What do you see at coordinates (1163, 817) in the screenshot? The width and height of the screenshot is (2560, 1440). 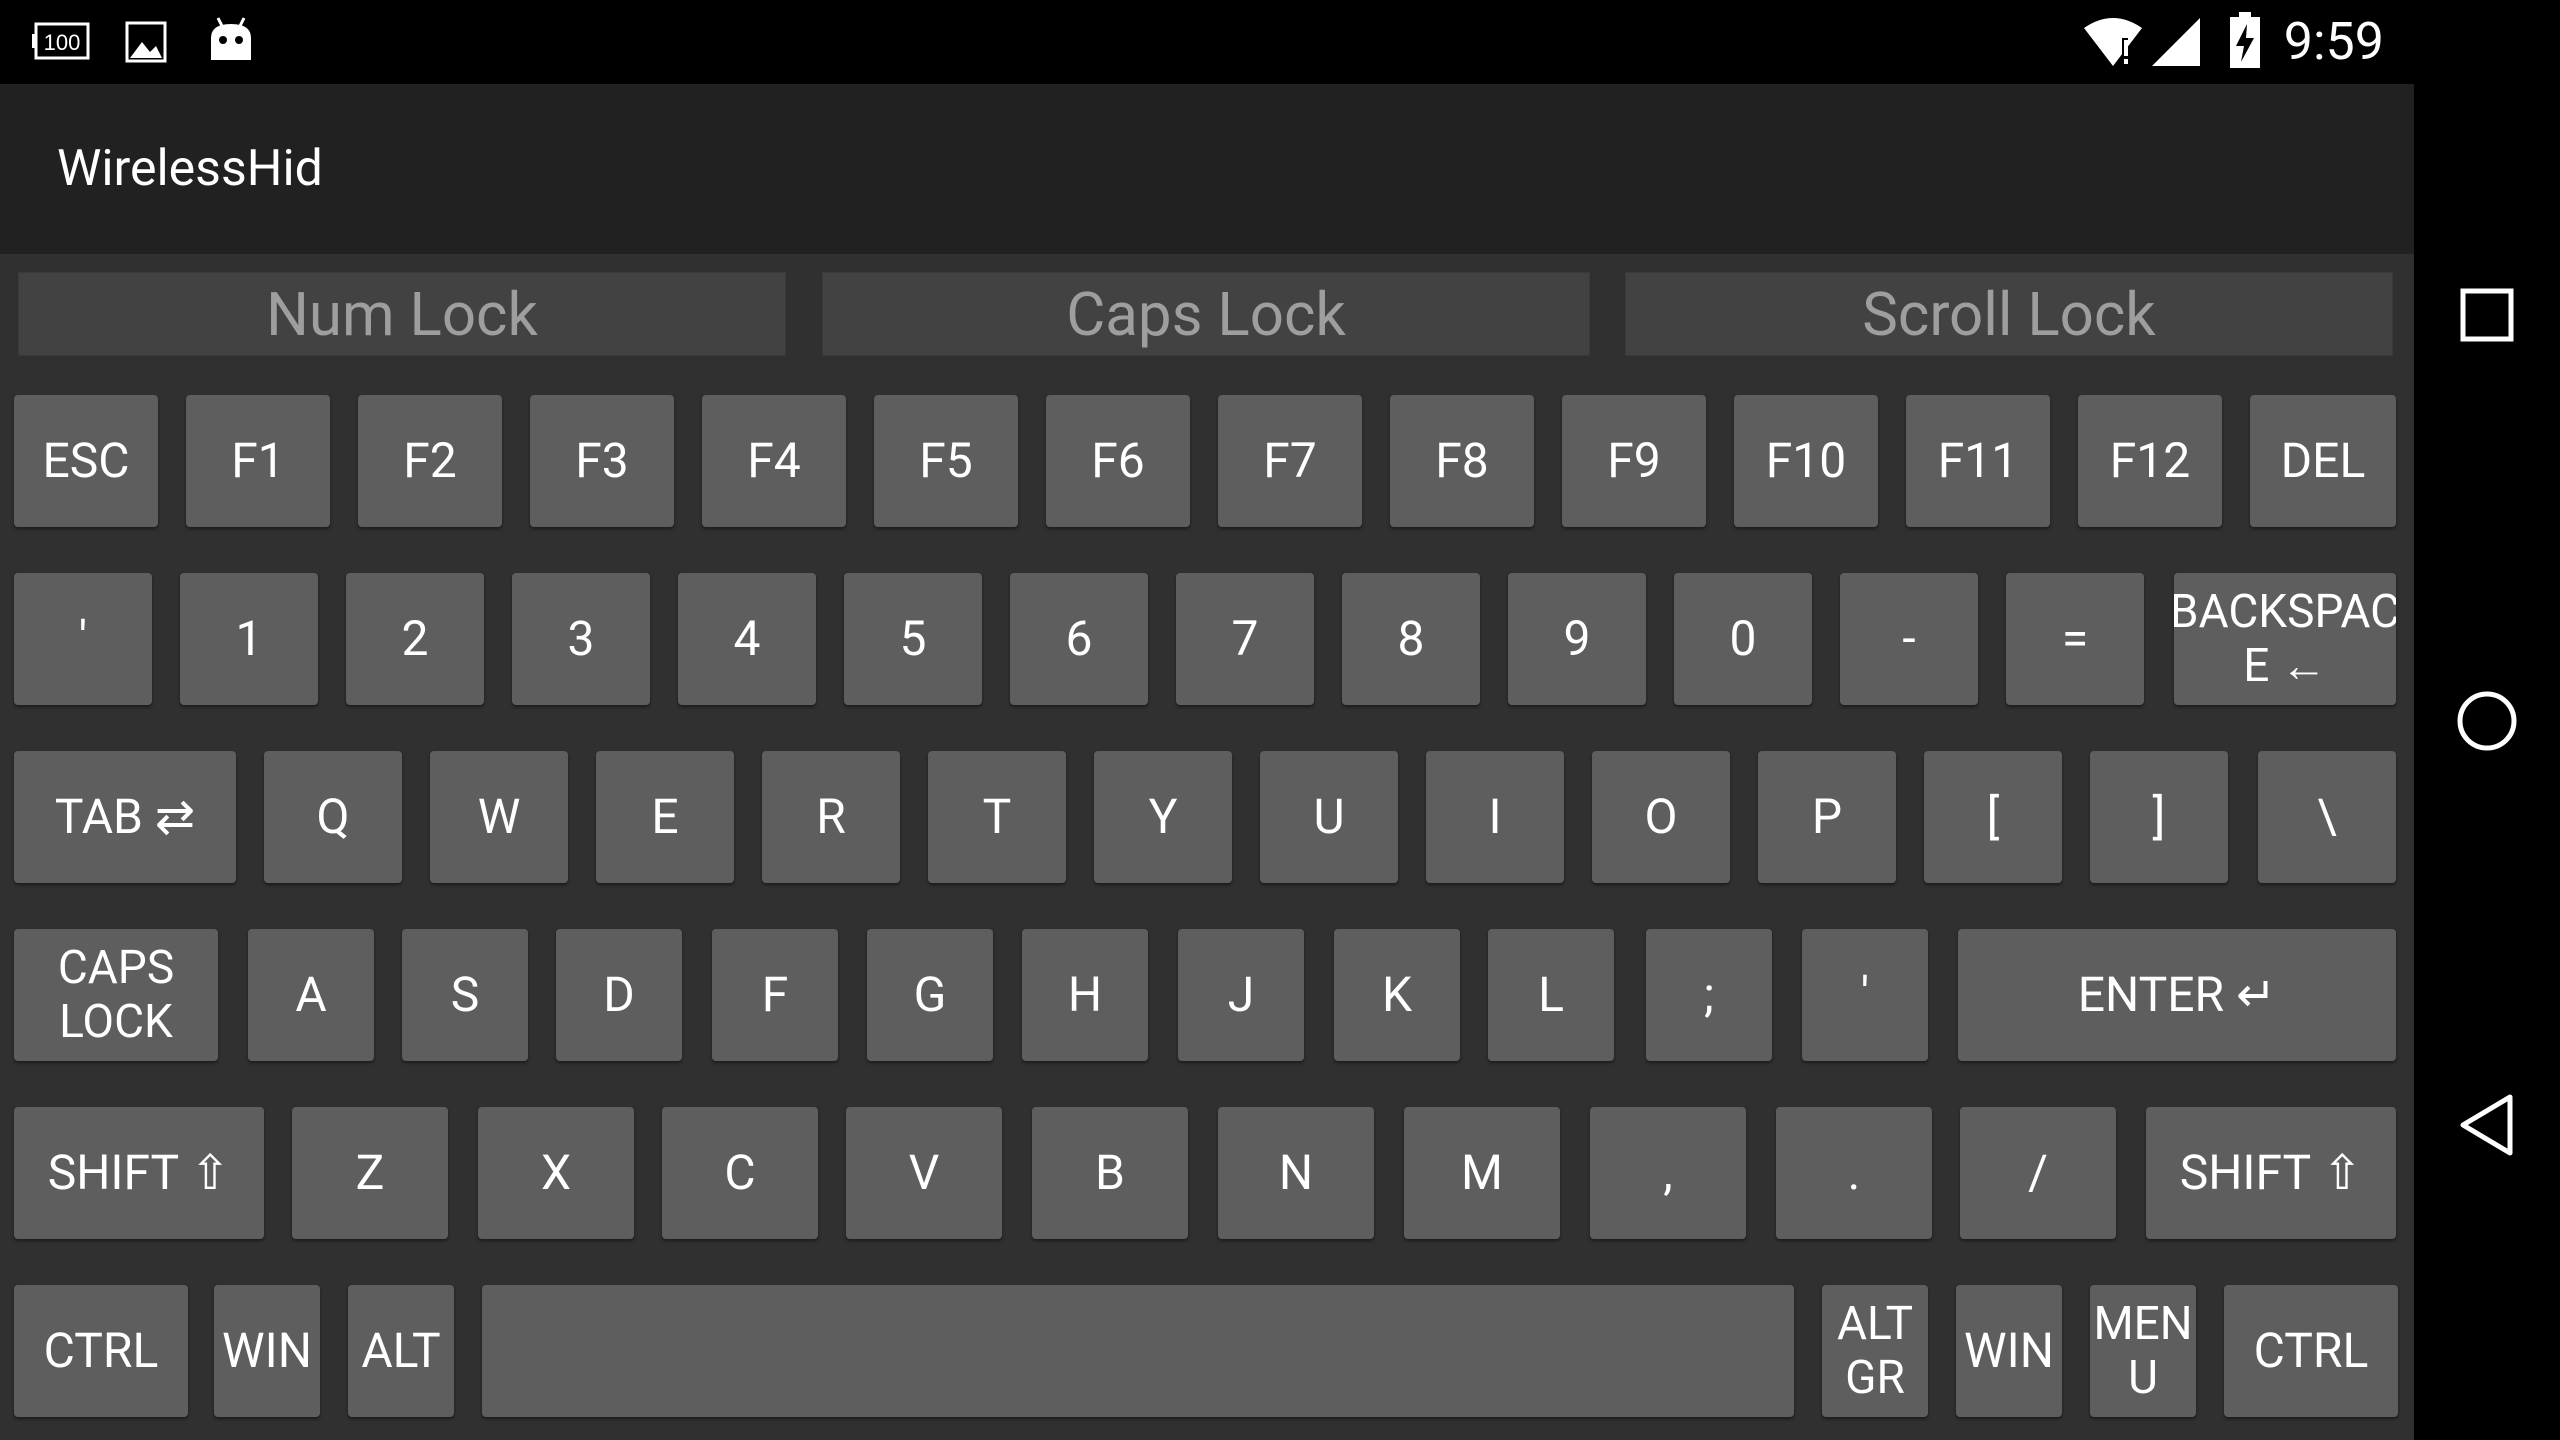 I see `key-y: Y` at bounding box center [1163, 817].